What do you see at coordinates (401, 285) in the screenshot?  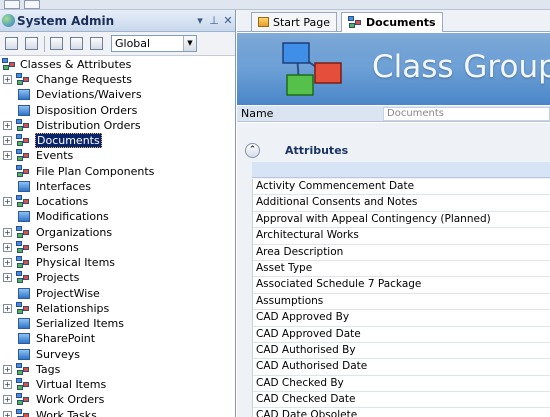 I see `attribute-row: Associated Schedule 7 Package` at bounding box center [401, 285].